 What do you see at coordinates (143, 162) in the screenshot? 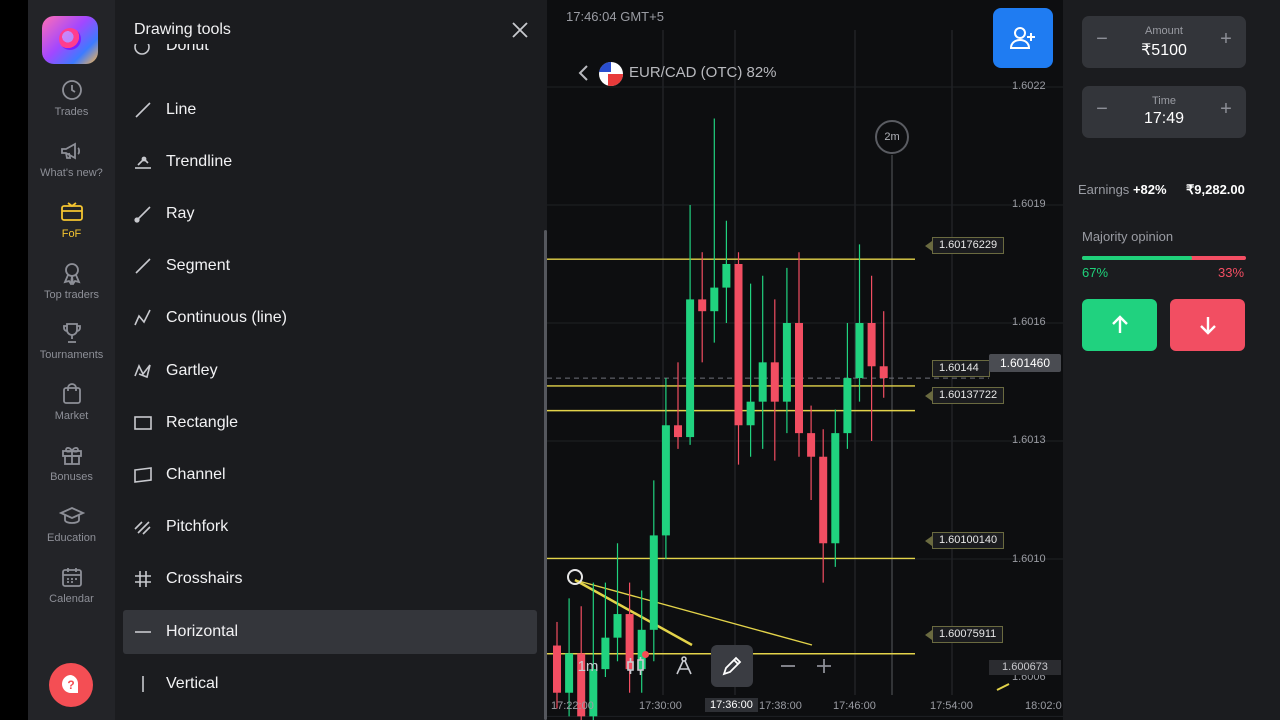
I see `trendline-icon` at bounding box center [143, 162].